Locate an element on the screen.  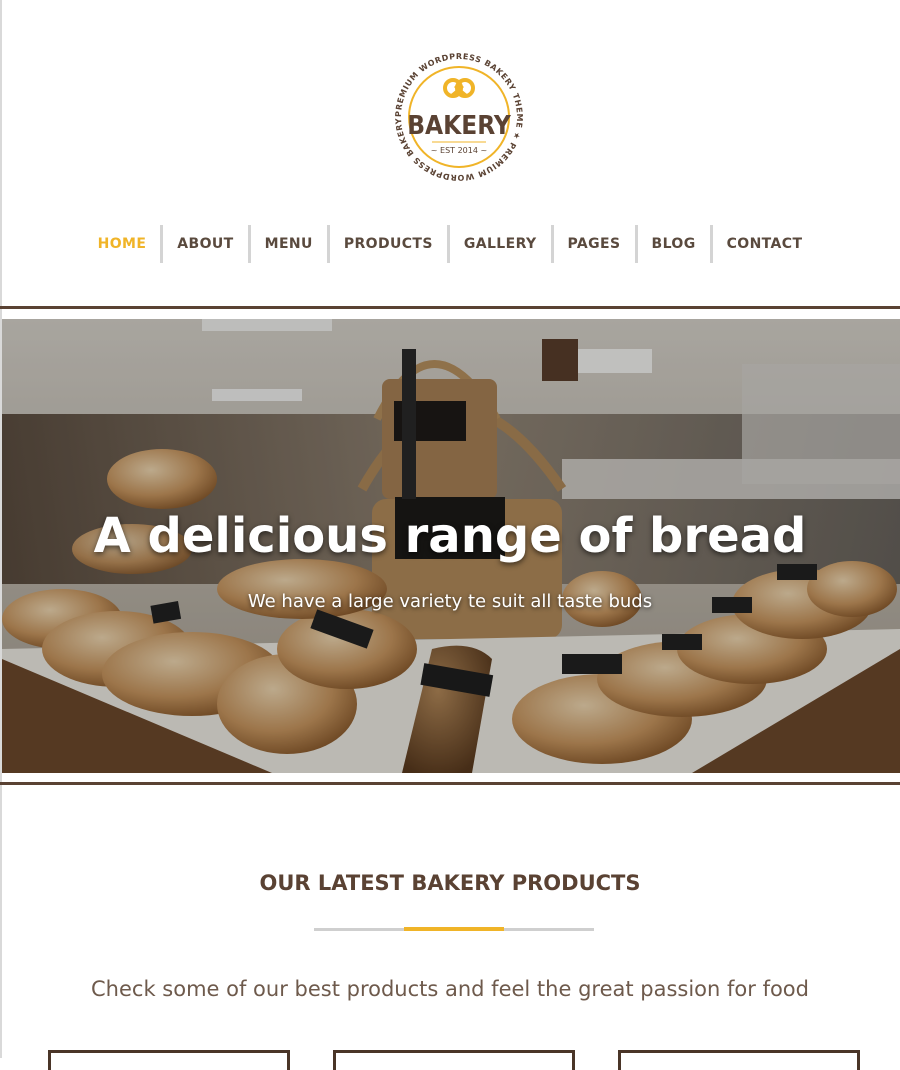
nav-home: HOME is located at coordinates (122, 244).